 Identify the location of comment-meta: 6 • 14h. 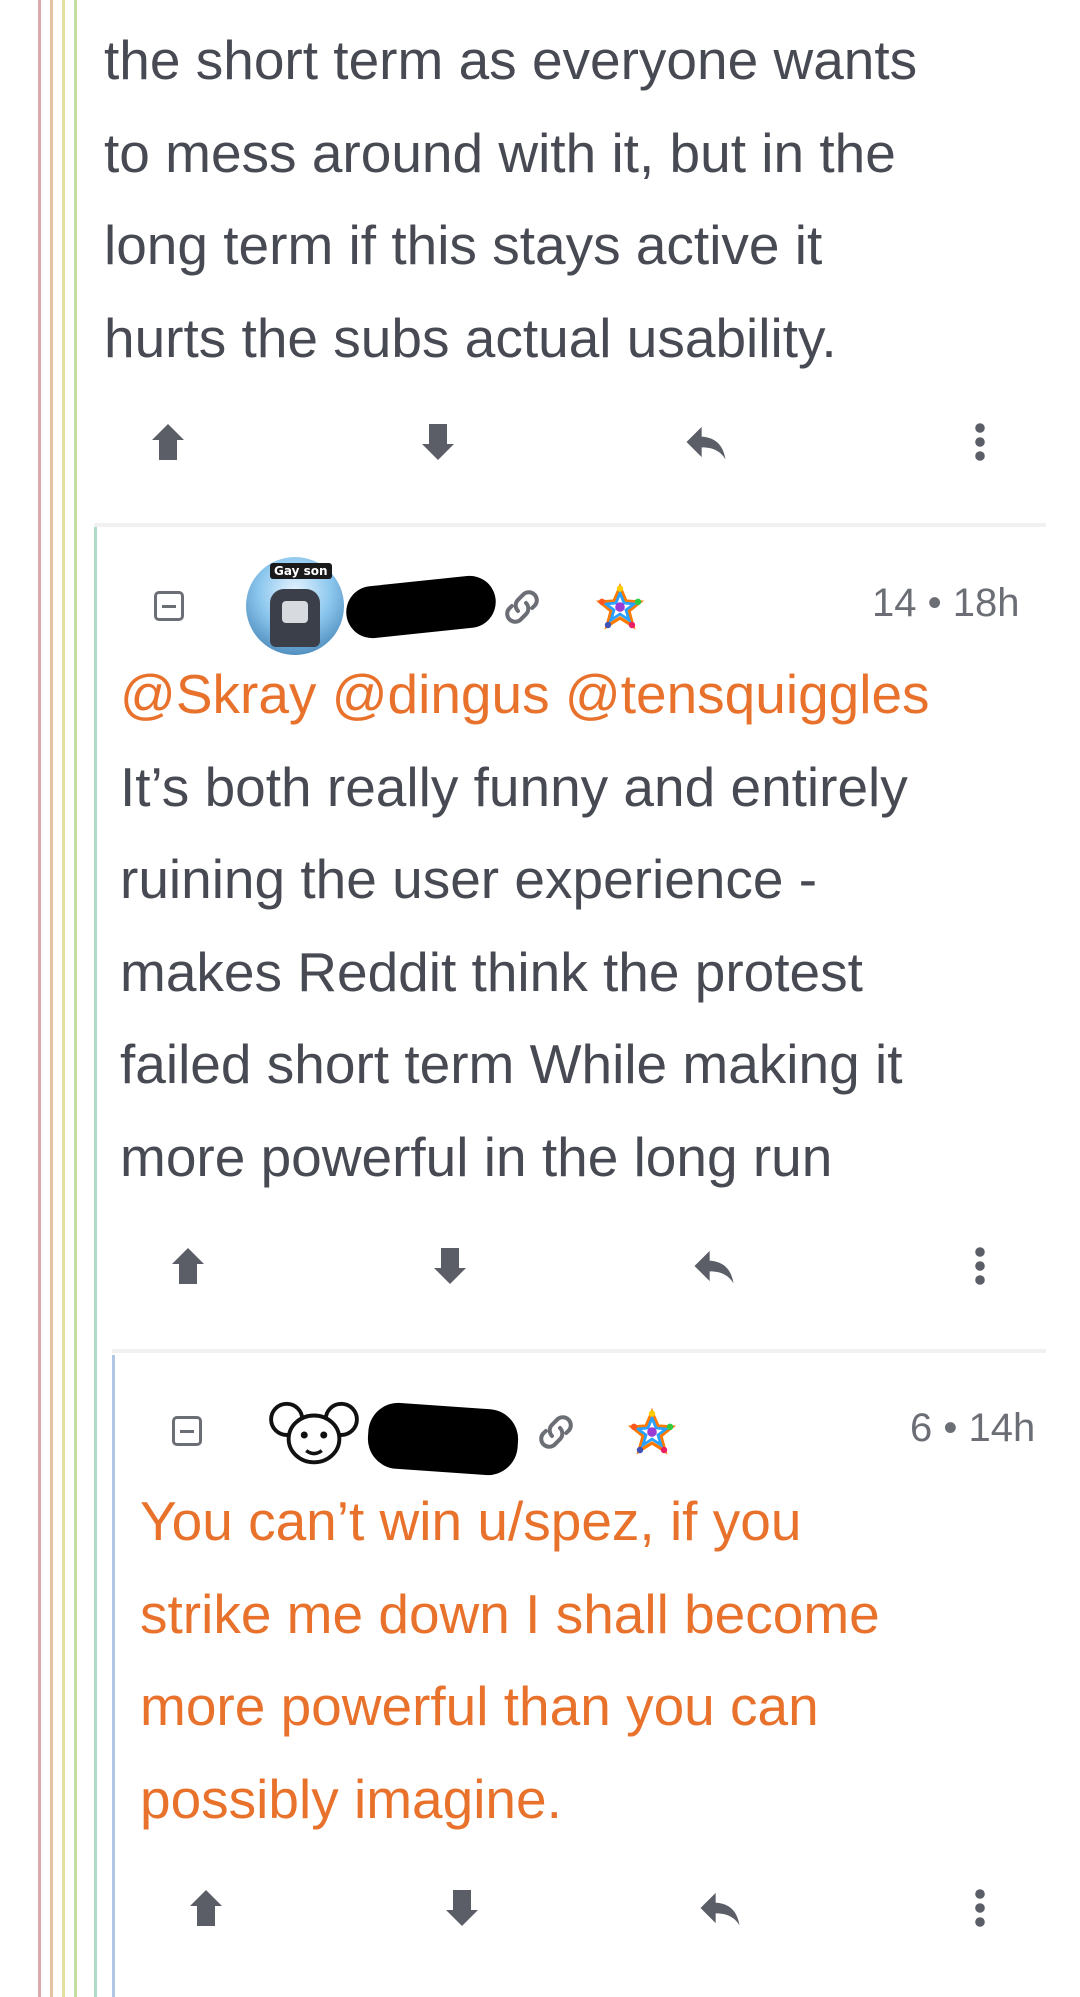
(972, 1428).